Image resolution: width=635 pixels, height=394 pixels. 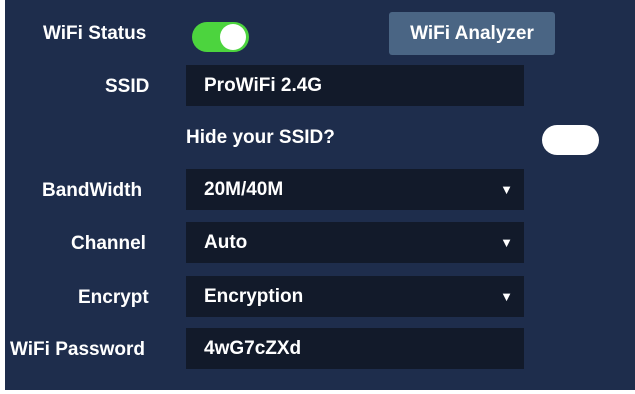 I want to click on hide-ssid-label: Hide your SSID?, so click(x=260, y=137).